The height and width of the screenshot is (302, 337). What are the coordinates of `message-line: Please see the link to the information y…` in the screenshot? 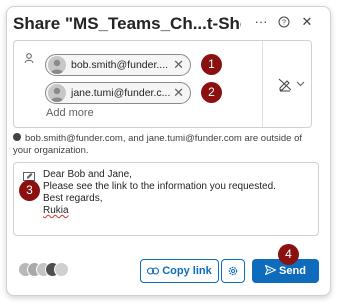 It's located at (159, 186).